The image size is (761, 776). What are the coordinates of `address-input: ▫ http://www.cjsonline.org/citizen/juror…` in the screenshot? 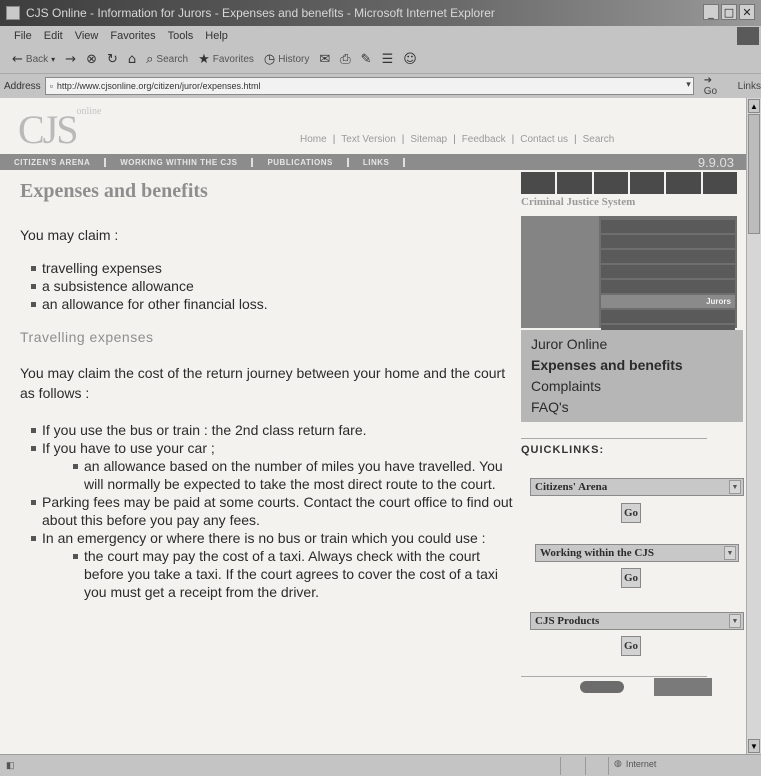 It's located at (369, 86).